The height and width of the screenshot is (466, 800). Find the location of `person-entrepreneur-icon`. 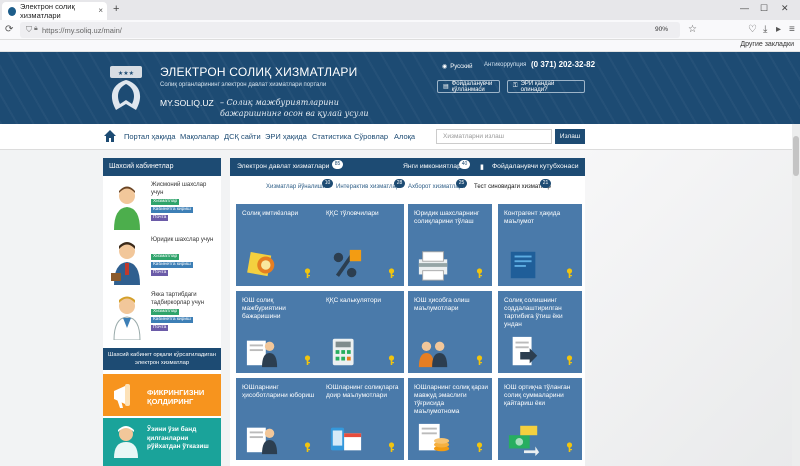

person-entrepreneur-icon is located at coordinates (127, 318).